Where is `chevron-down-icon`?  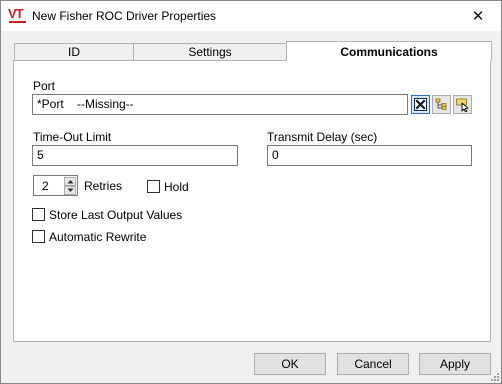 chevron-down-icon is located at coordinates (70, 190).